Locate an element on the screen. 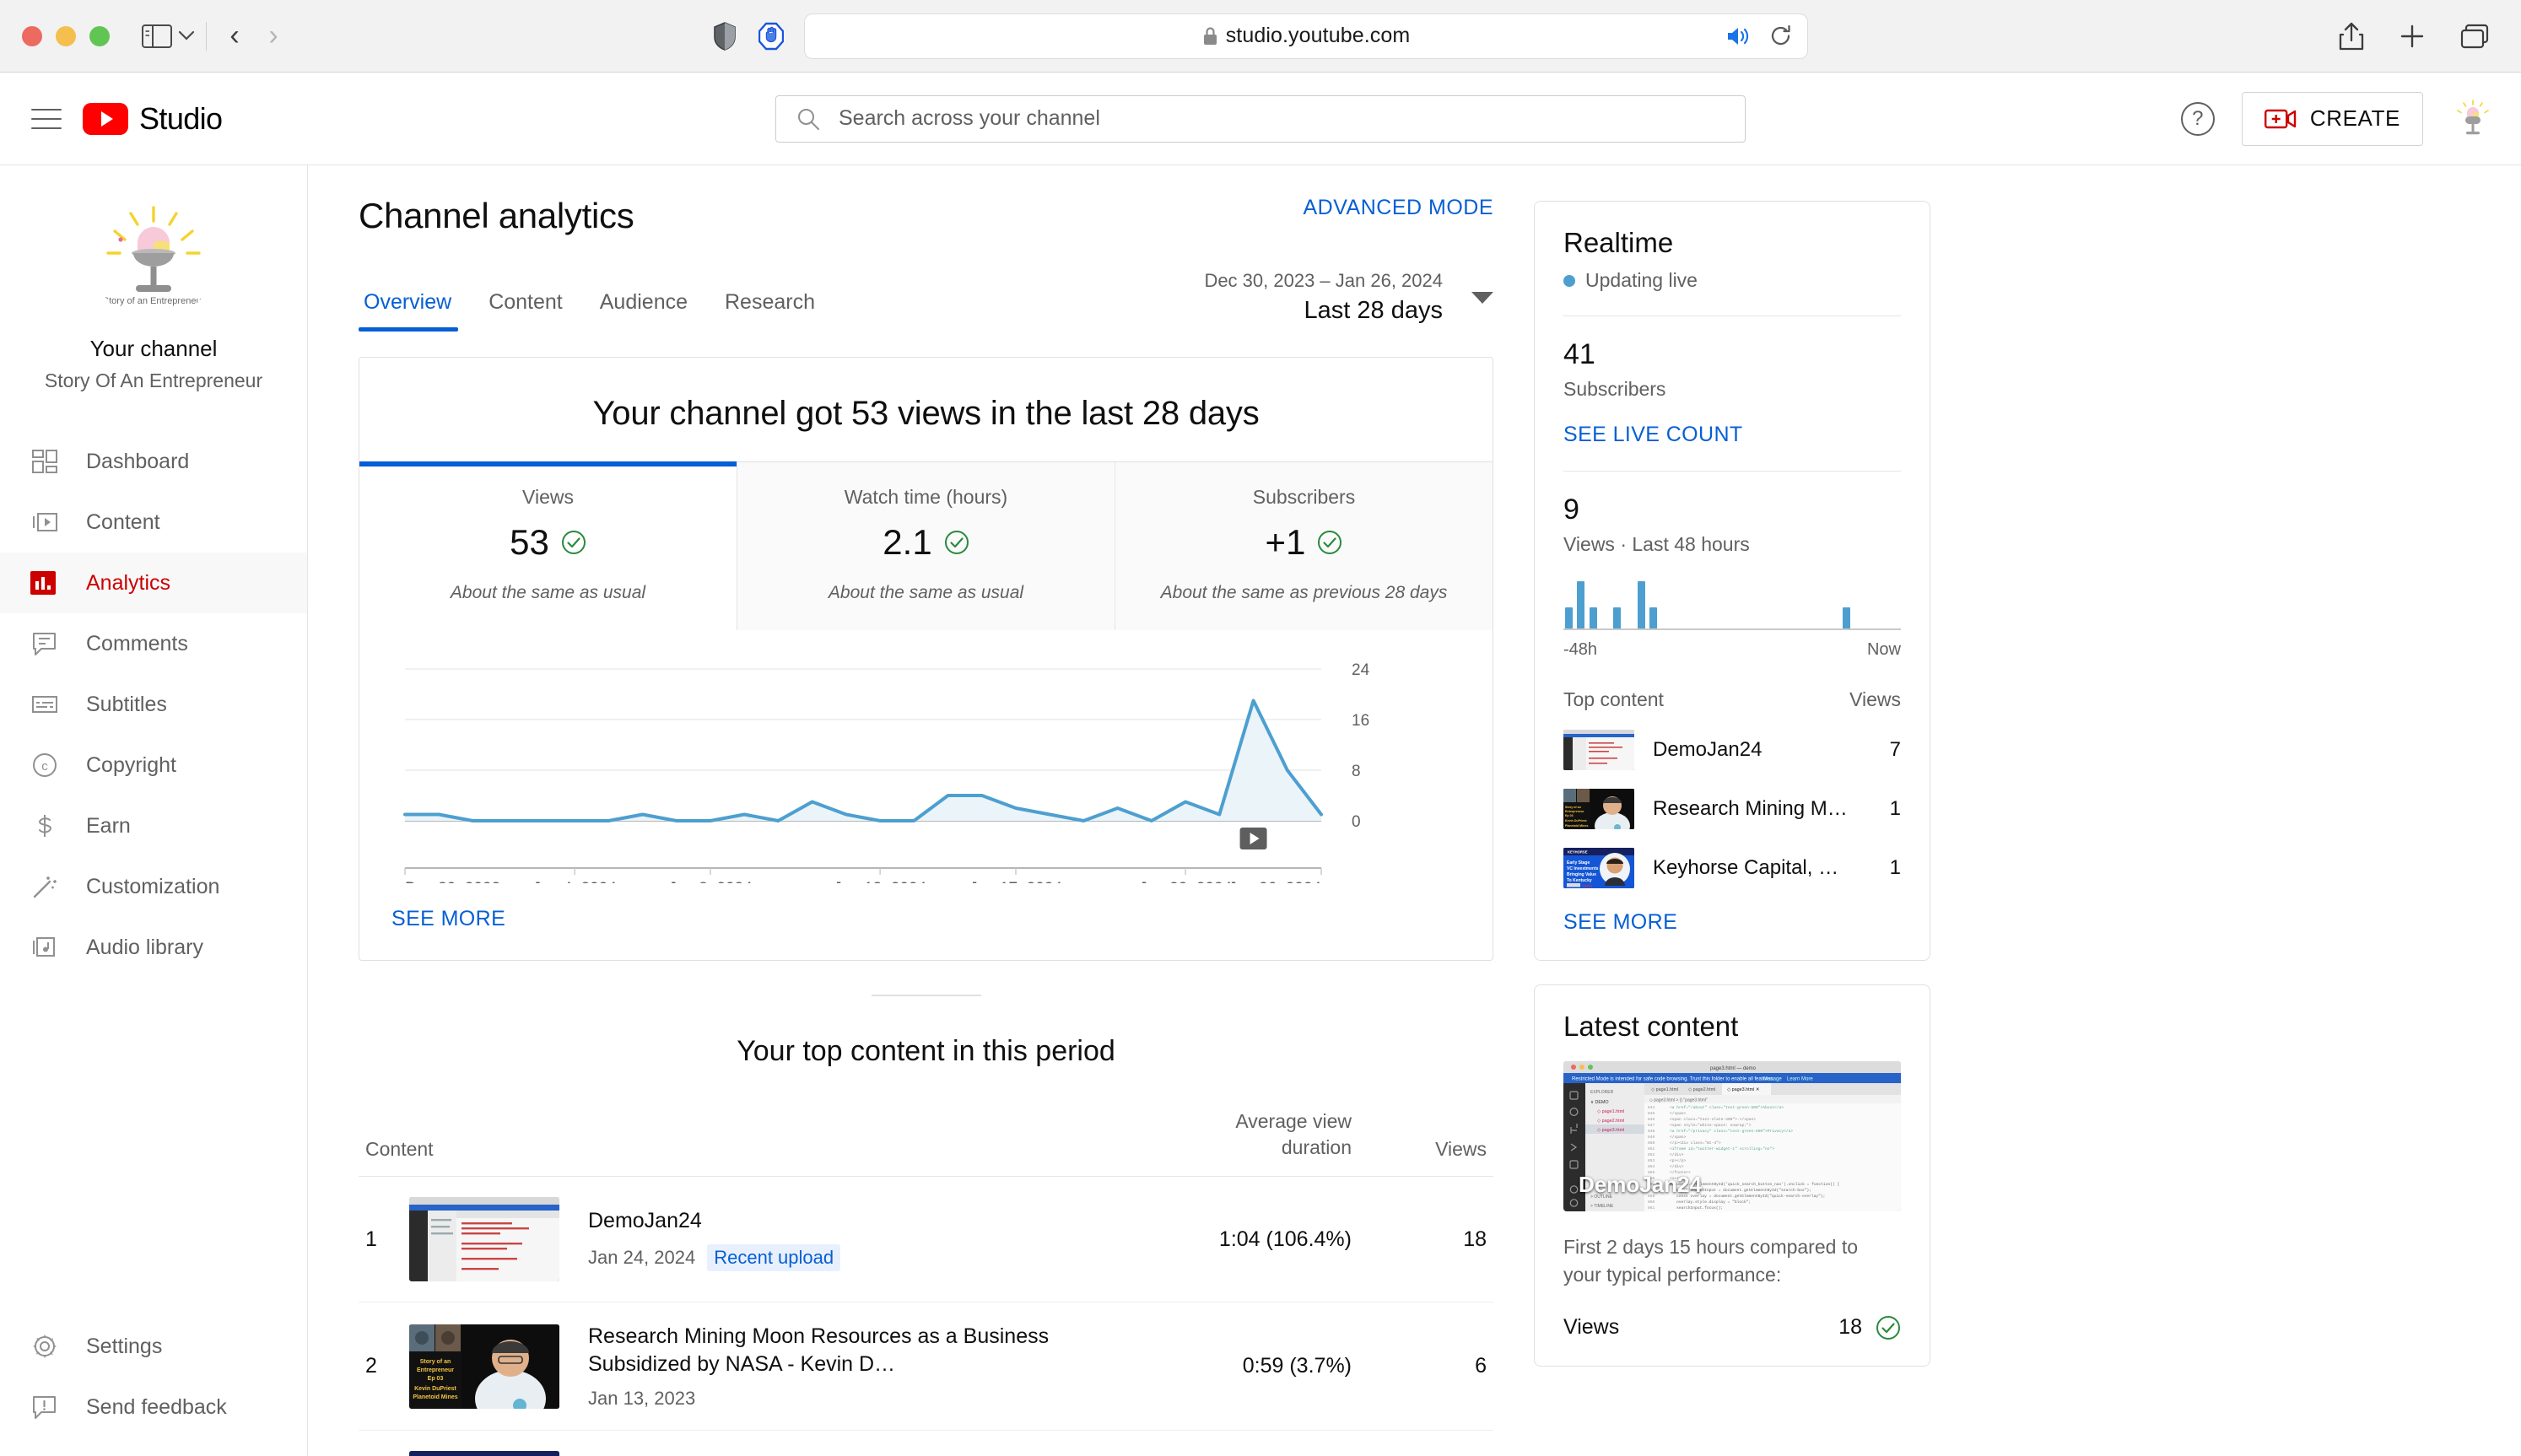 The height and width of the screenshot is (1456, 2521). svg-text: 847 is located at coordinates (1651, 1126).